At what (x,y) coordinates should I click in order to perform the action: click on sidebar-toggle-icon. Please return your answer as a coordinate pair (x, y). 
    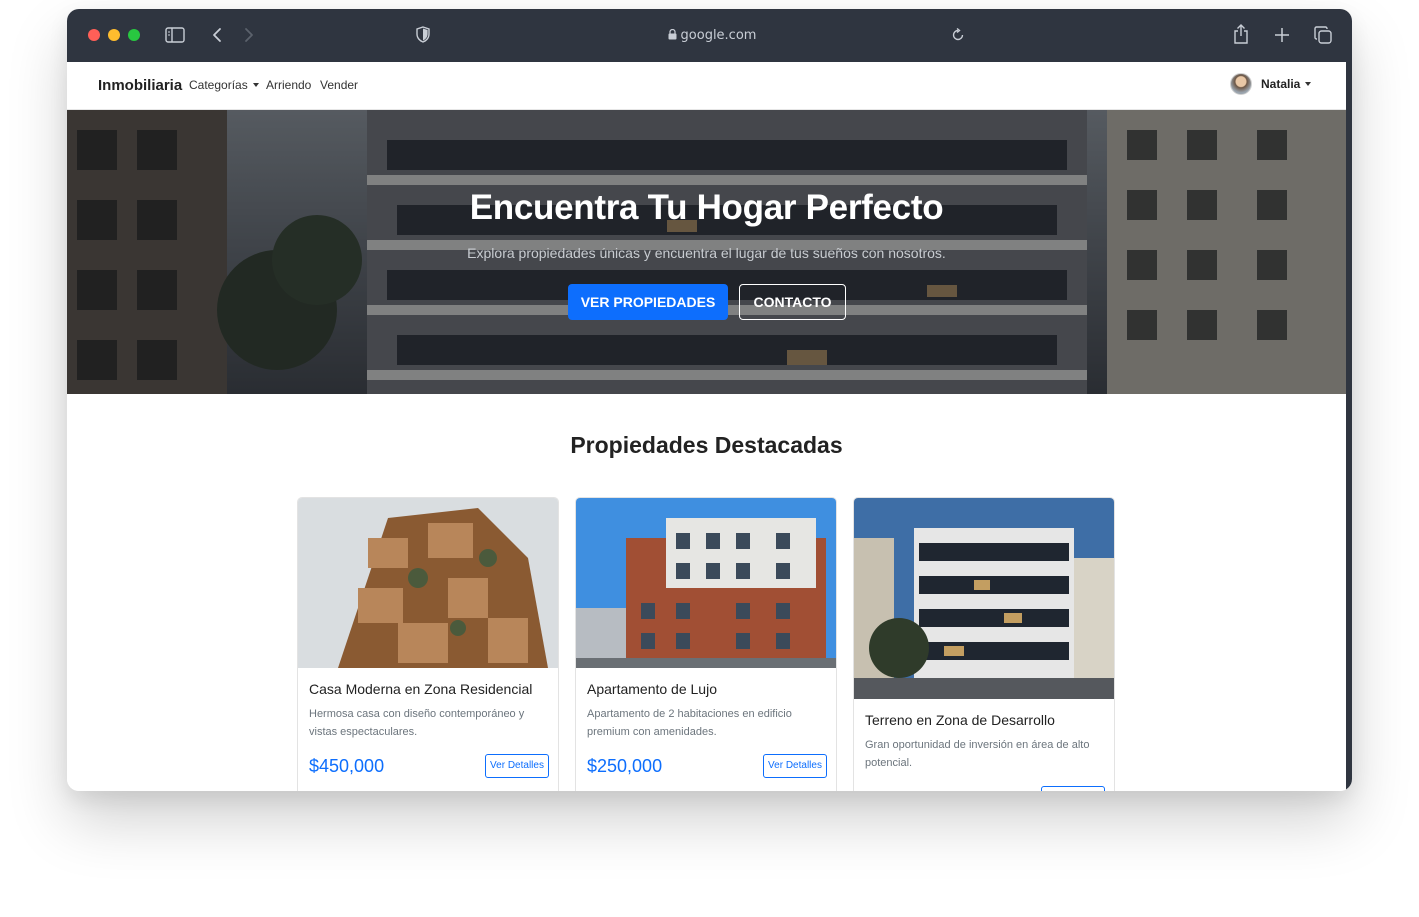
    Looking at the image, I should click on (175, 35).